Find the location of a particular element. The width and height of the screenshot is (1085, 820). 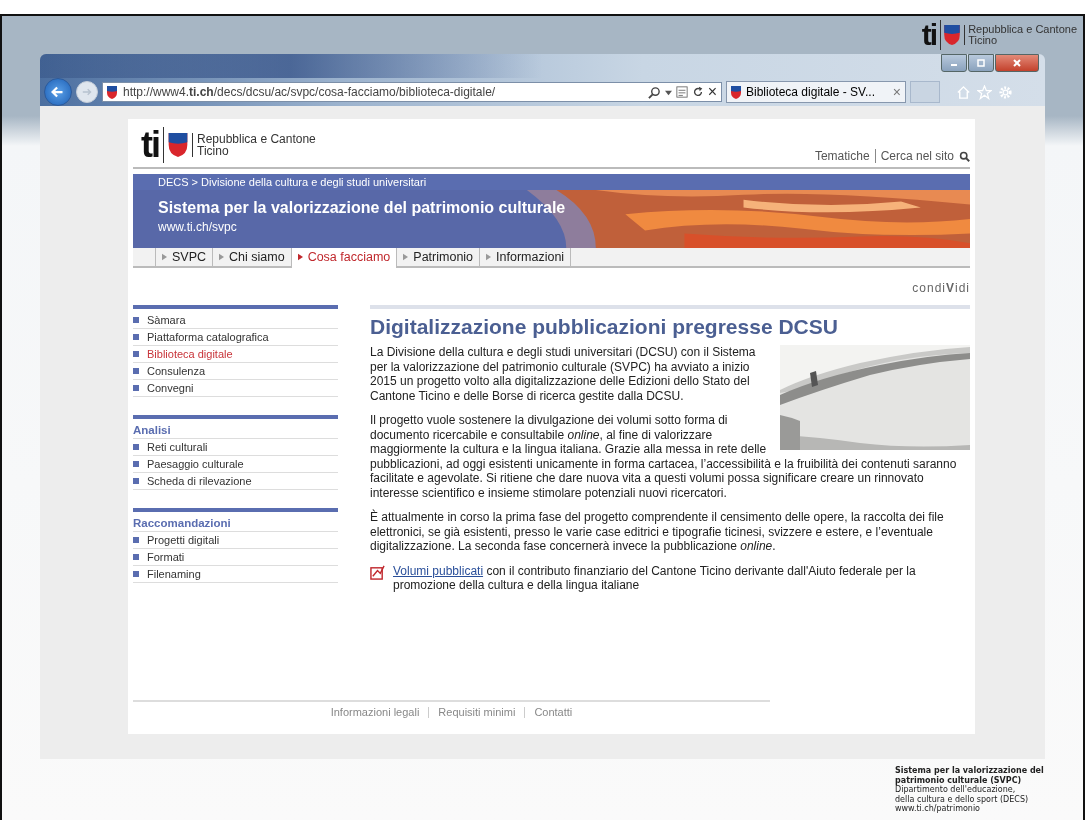

sidebar-heading: Analisi is located at coordinates (235, 430).